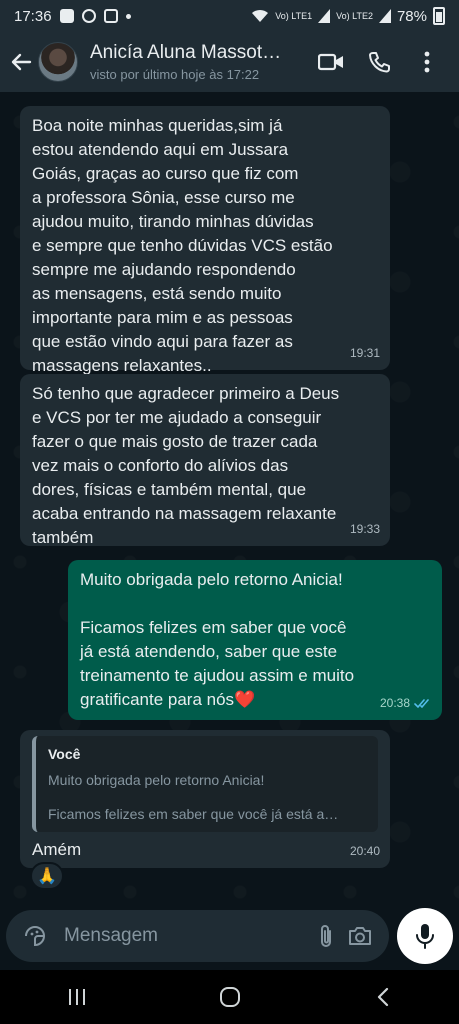 The height and width of the screenshot is (1024, 459). I want to click on message-time: 20:40, so click(365, 851).